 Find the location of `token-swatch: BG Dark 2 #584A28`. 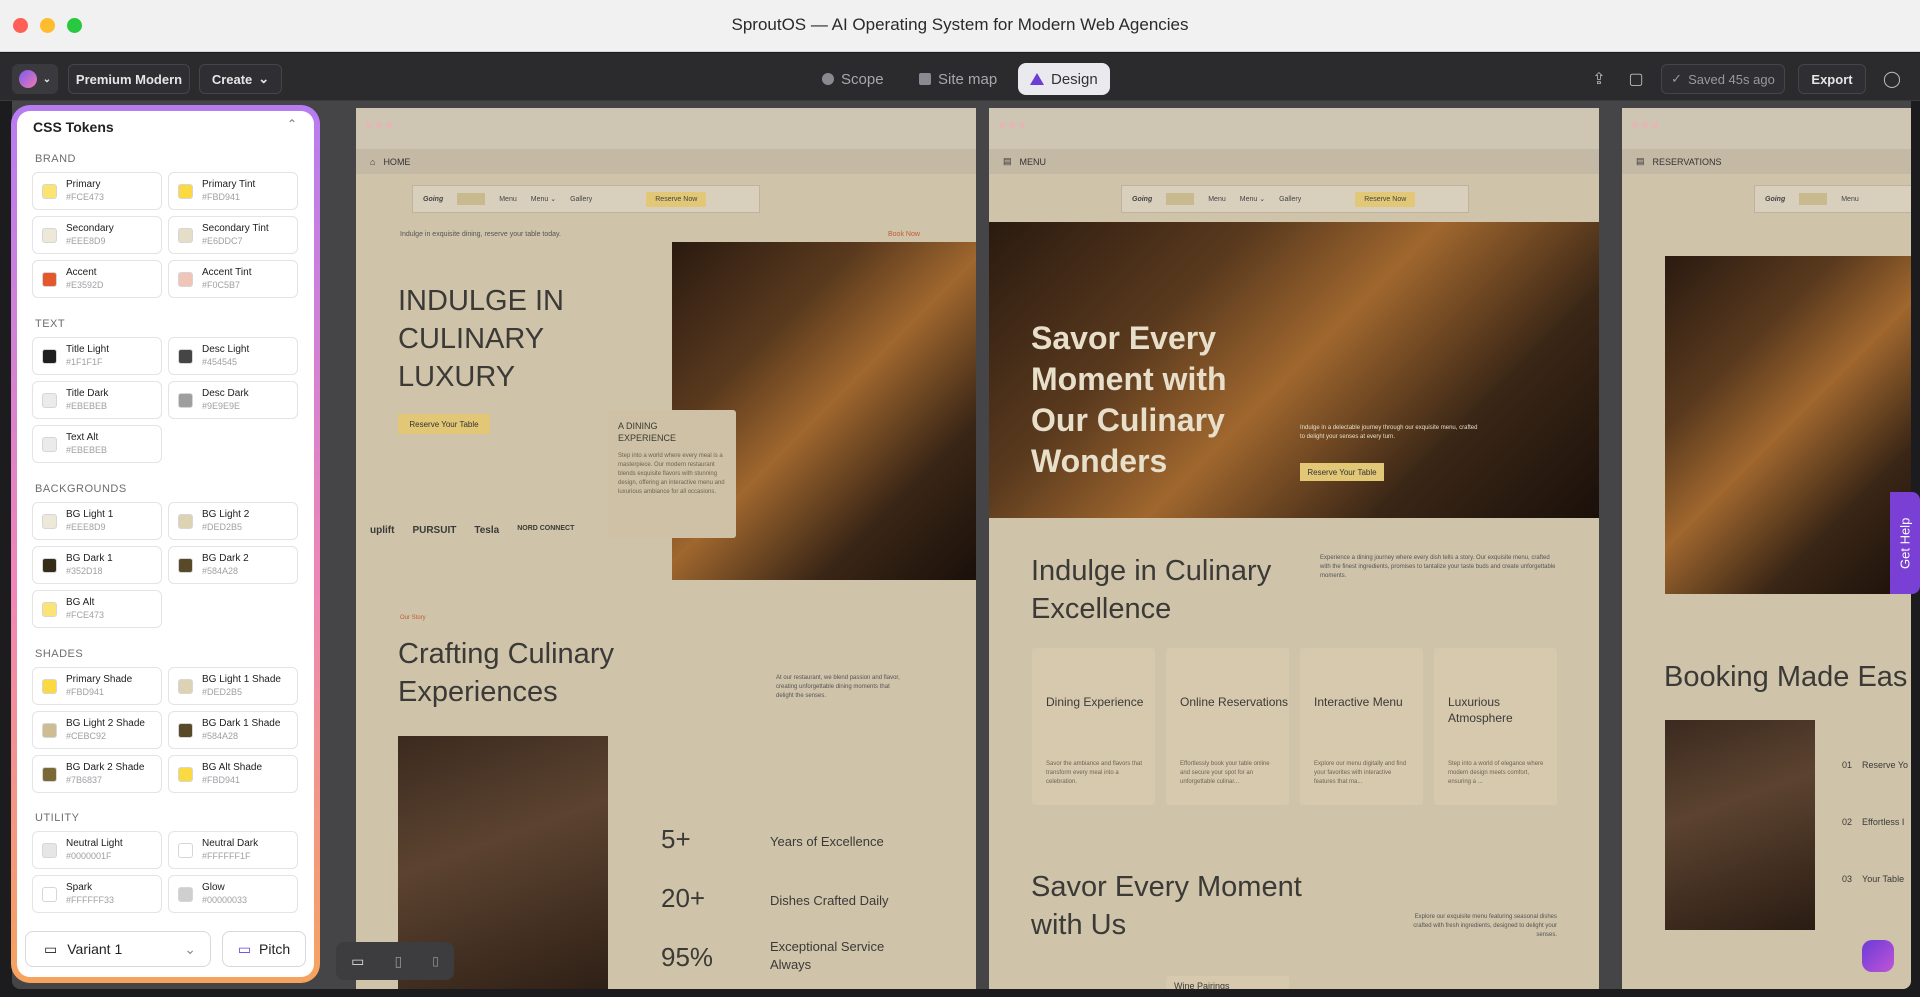

token-swatch: BG Dark 2 #584A28 is located at coordinates (233, 565).